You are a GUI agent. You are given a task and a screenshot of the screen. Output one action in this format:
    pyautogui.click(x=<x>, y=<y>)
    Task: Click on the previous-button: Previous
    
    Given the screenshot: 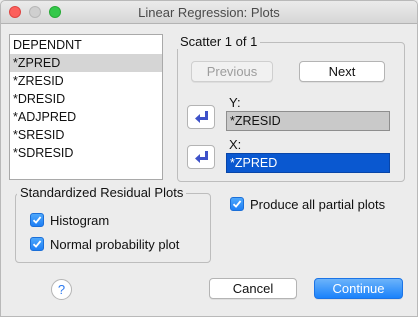 What is the action you would take?
    pyautogui.click(x=232, y=71)
    